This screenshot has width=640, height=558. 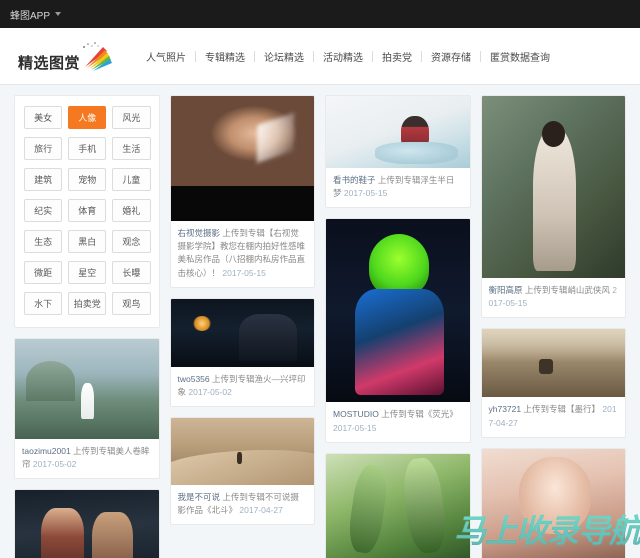 I want to click on tag-lvxing: 旅行, so click(x=43, y=148).